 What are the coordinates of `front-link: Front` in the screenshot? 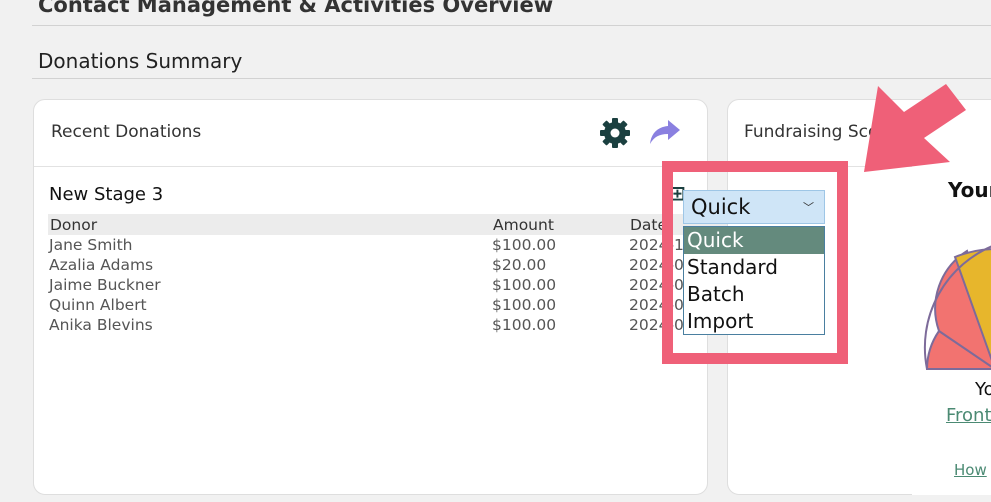 It's located at (968, 415).